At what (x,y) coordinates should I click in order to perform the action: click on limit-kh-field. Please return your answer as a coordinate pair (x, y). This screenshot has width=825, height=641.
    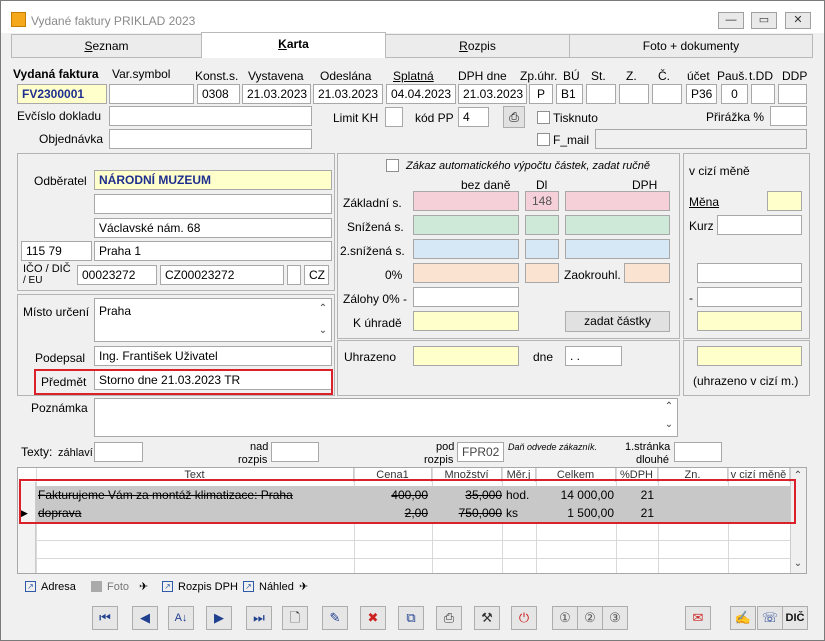
    Looking at the image, I should click on (394, 117).